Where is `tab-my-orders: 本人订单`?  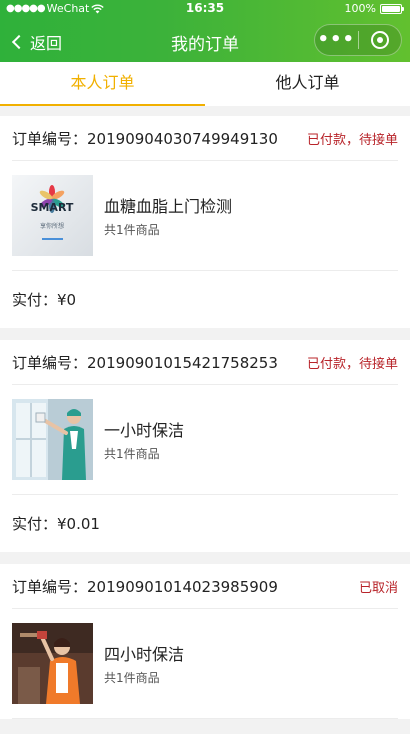 tab-my-orders: 本人订单 is located at coordinates (102, 84).